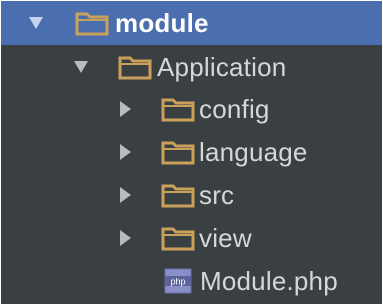 This screenshot has height=306, width=383. What do you see at coordinates (253, 151) in the screenshot?
I see `tree-node-label: language` at bounding box center [253, 151].